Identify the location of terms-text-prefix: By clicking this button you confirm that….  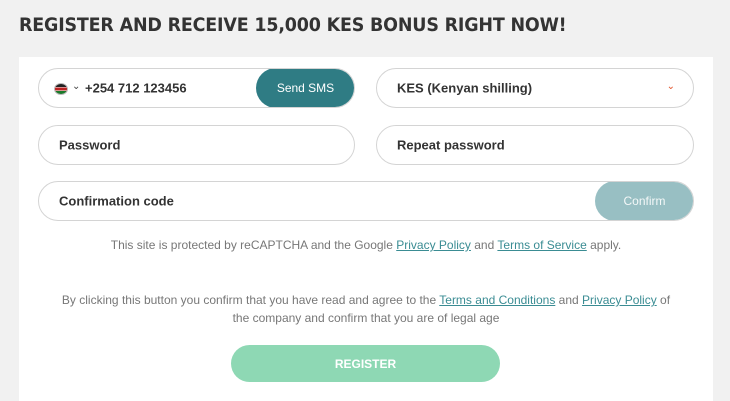
(250, 300).